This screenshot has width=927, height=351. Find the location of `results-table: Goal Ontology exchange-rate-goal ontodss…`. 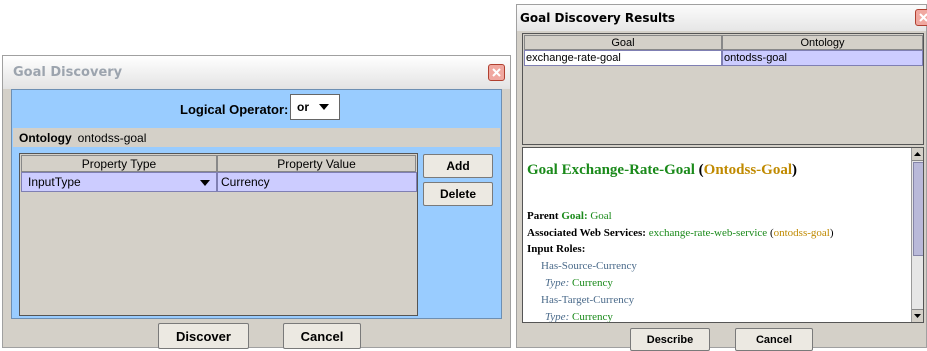

results-table: Goal Ontology exchange-rate-goal ontodss… is located at coordinates (723, 89).